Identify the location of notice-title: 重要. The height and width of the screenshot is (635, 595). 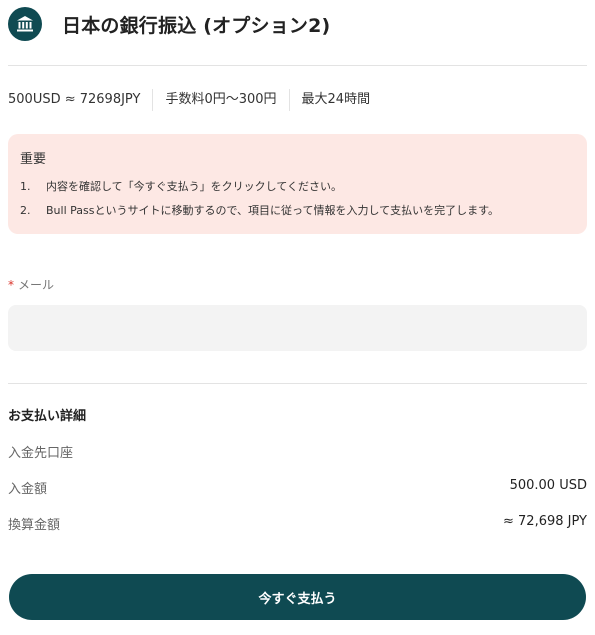
(33, 159).